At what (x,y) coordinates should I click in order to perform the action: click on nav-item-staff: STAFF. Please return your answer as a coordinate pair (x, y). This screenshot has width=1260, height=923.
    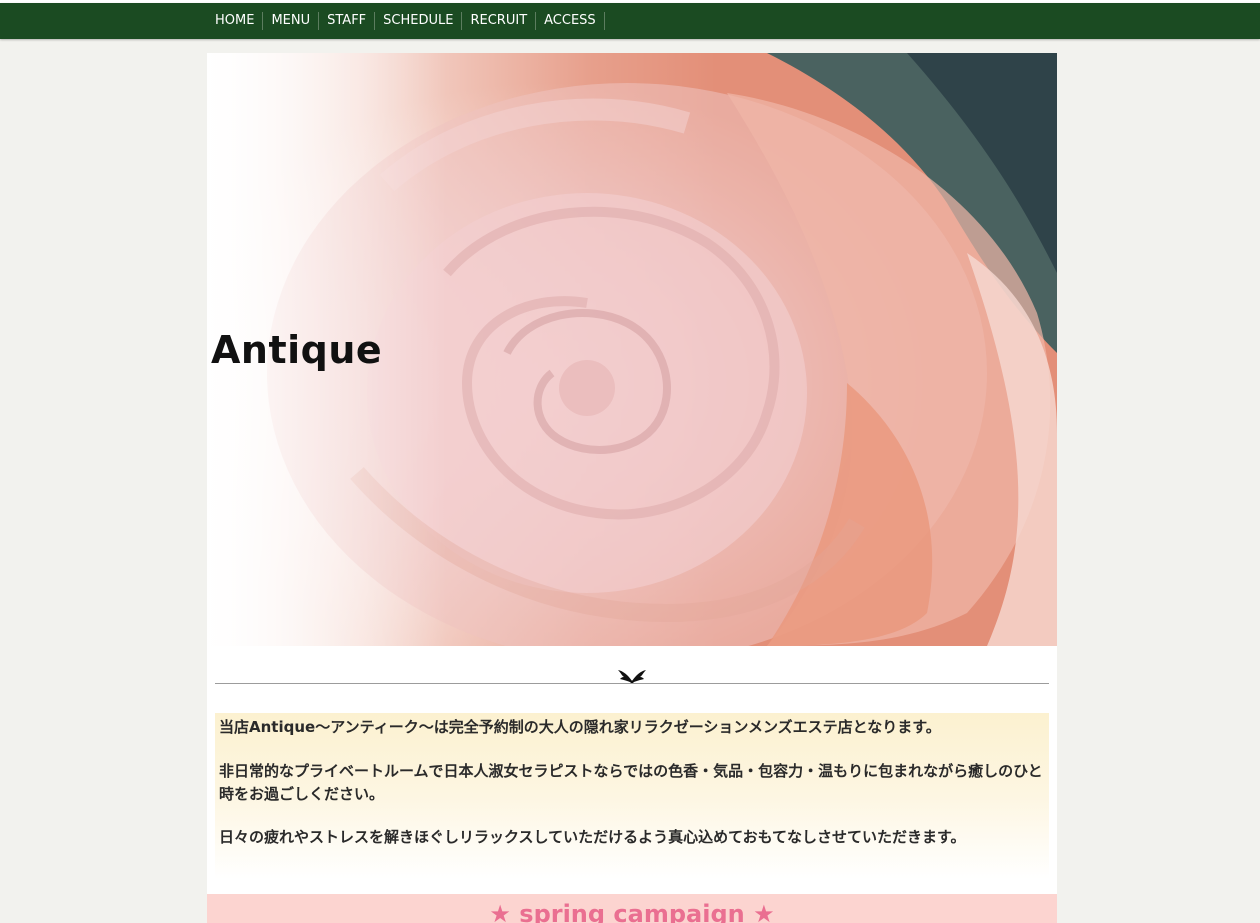
    Looking at the image, I should click on (347, 21).